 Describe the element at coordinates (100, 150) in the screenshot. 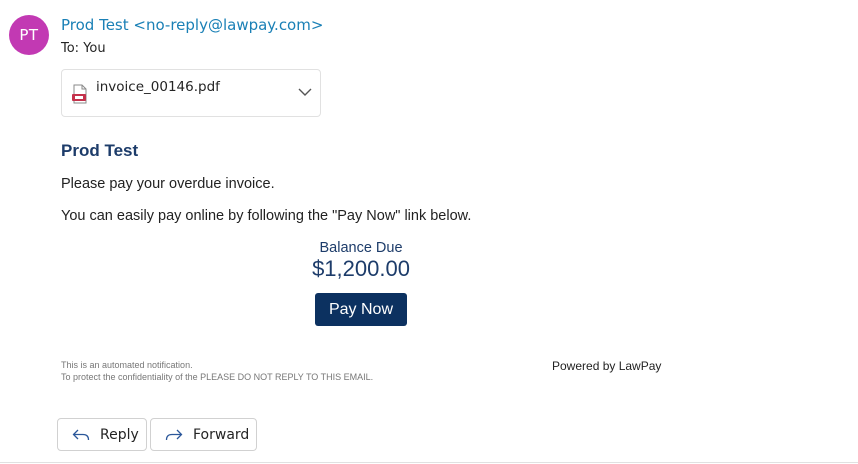

I see `email-heading: Prod Test` at that location.